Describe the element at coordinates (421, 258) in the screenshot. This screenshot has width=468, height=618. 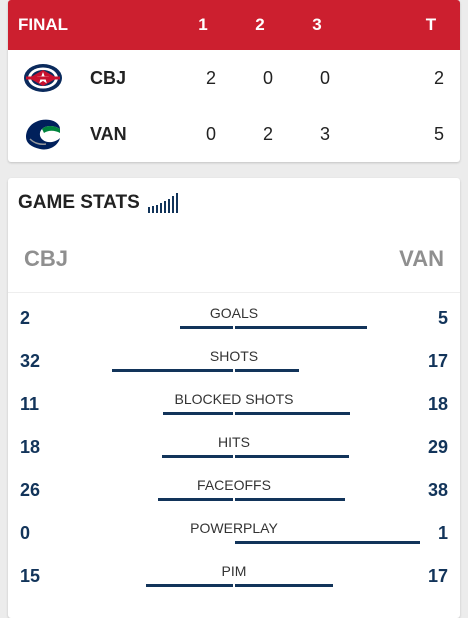
I see `stats-away-team: VAN` at that location.